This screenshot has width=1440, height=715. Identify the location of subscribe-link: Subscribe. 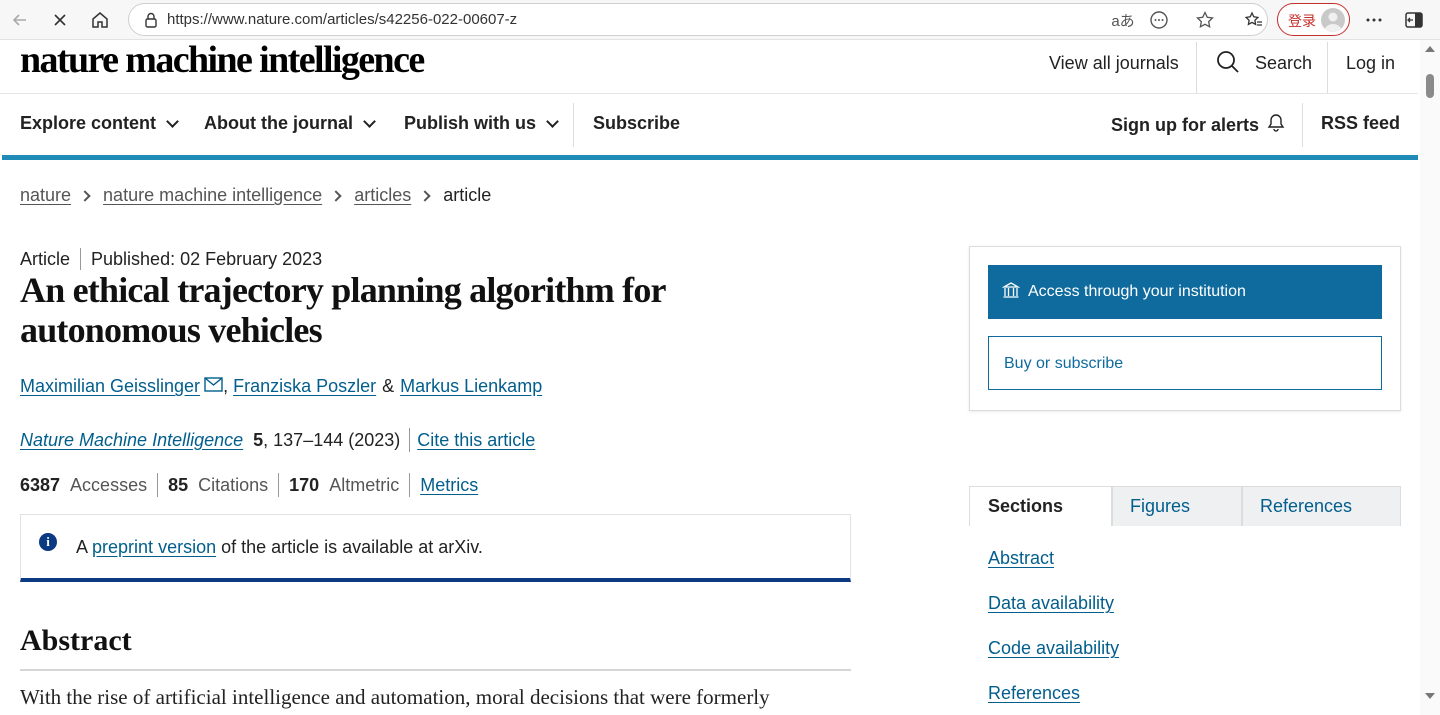
(636, 123).